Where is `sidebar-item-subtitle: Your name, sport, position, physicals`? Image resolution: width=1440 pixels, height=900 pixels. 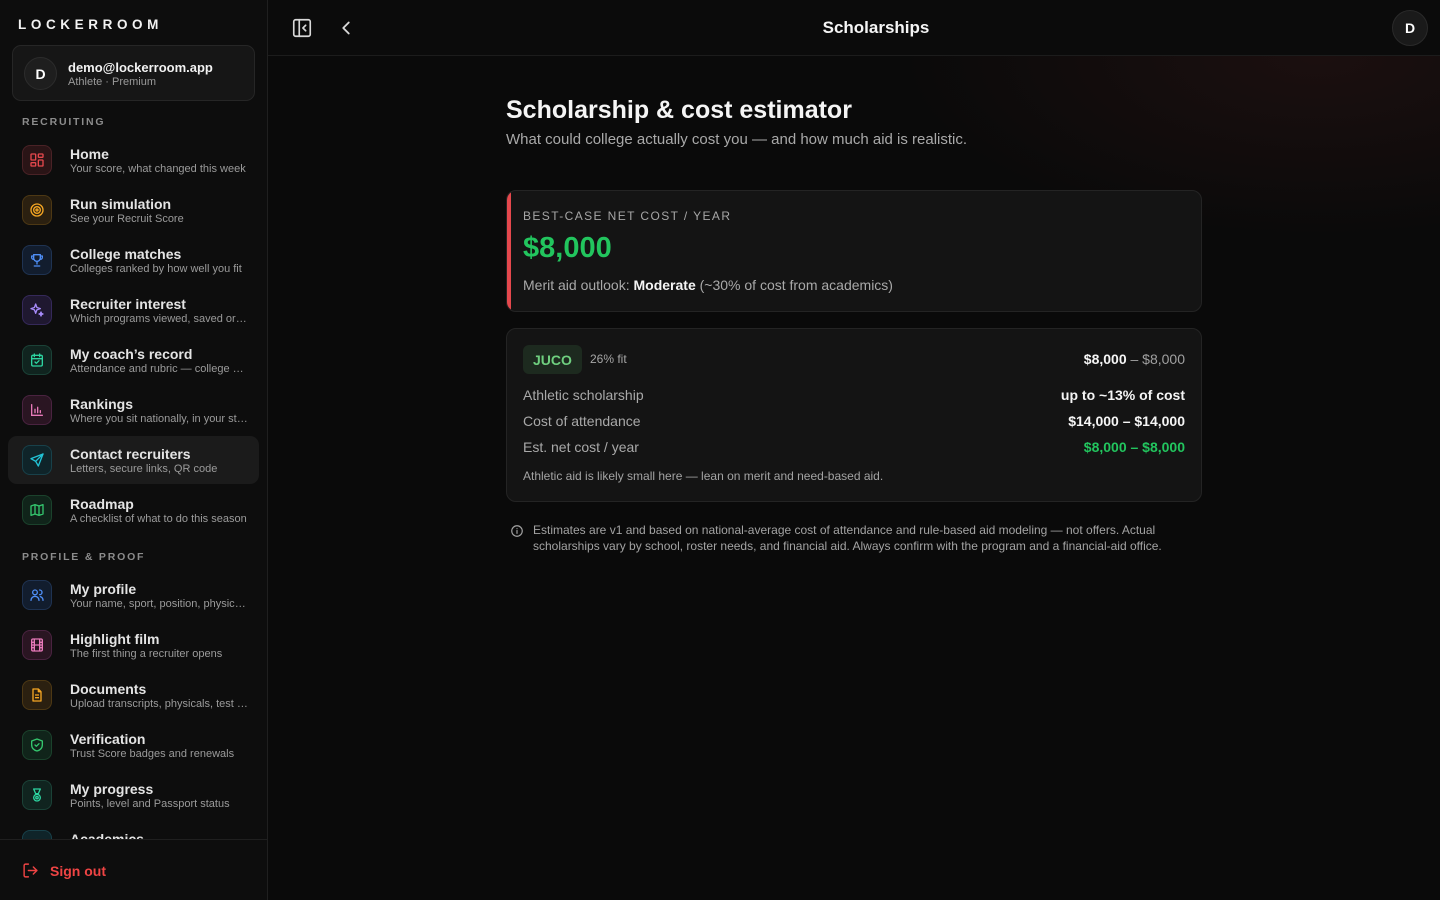 sidebar-item-subtitle: Your name, sport, position, physicals is located at coordinates (159, 604).